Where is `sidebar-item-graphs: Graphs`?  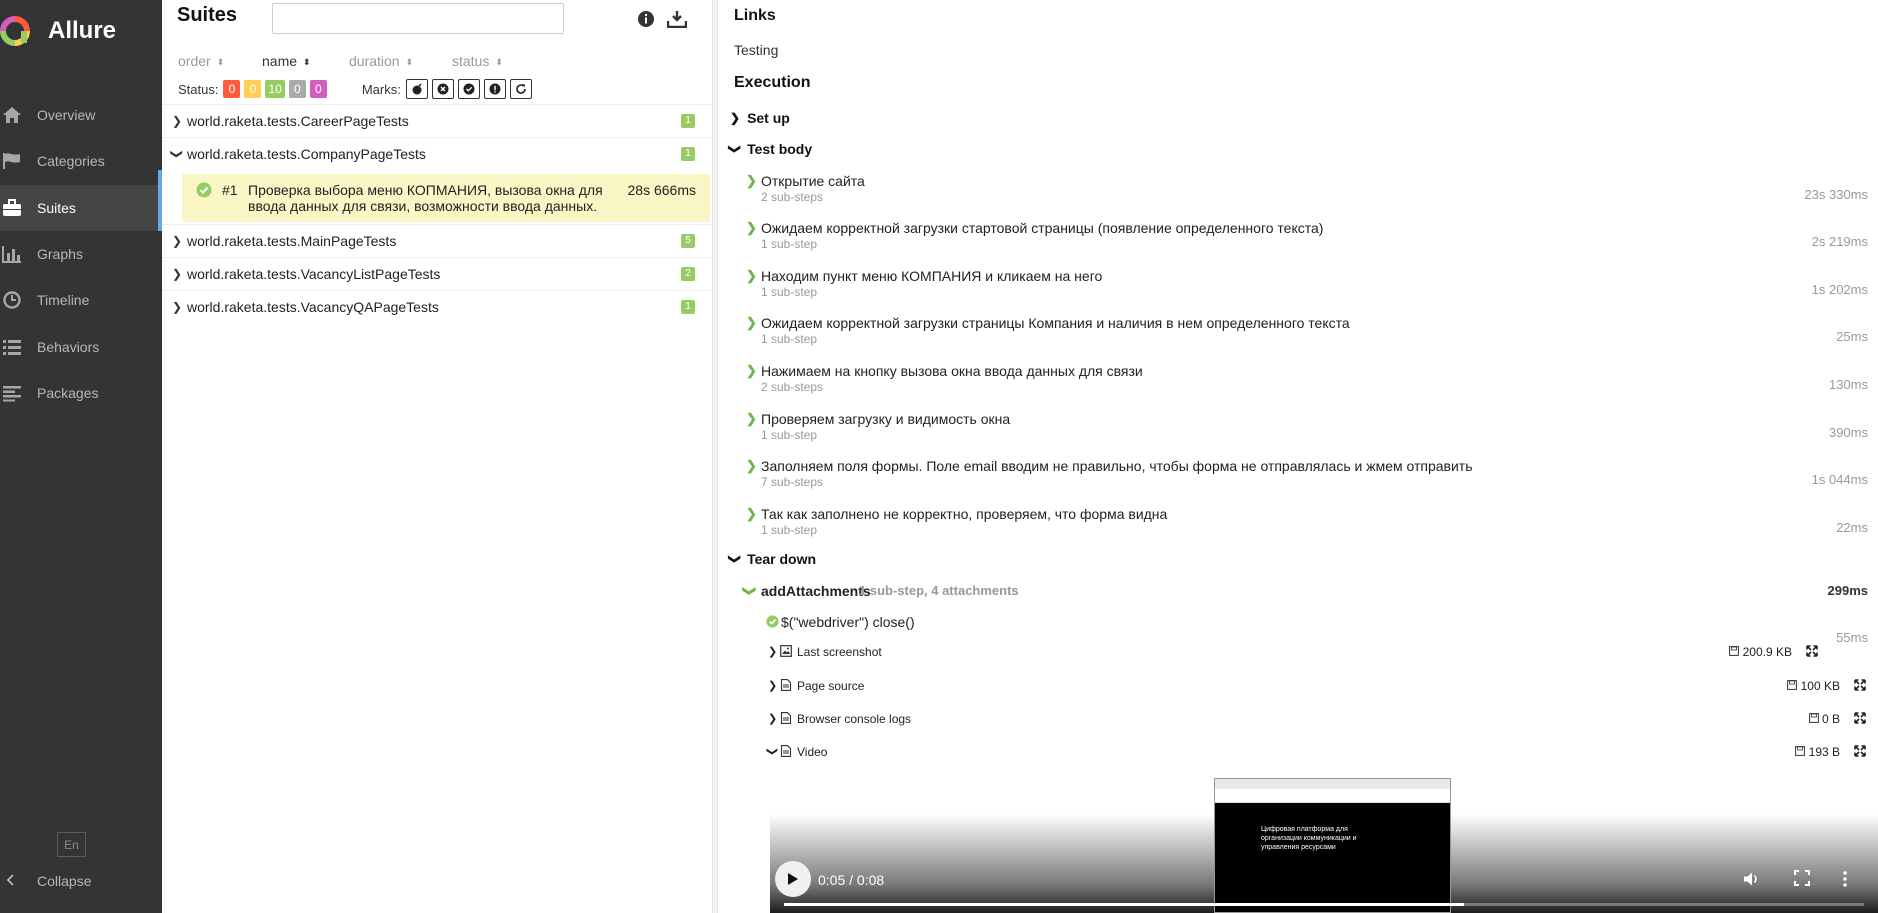
sidebar-item-graphs: Graphs is located at coordinates (81, 254).